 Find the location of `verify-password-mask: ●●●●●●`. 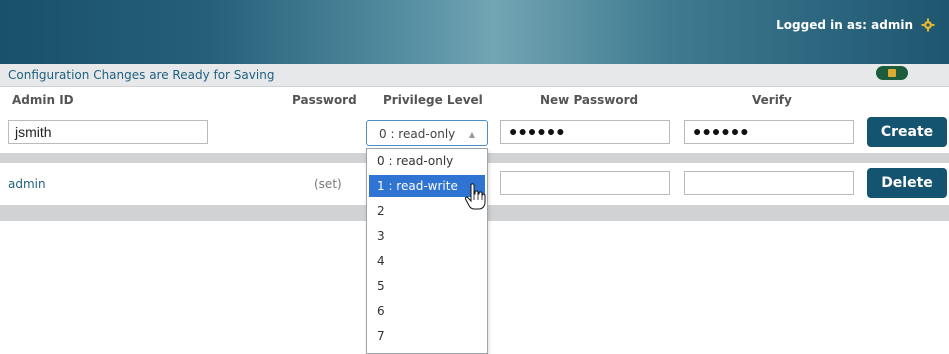

verify-password-mask: ●●●●●● is located at coordinates (721, 131).